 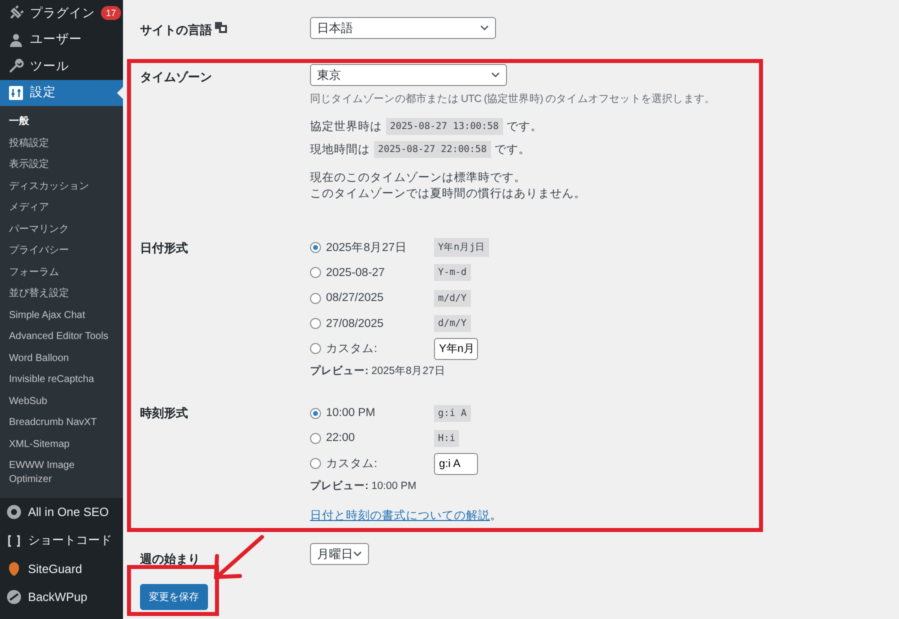 What do you see at coordinates (176, 30) in the screenshot?
I see `field-label: サイトの言語` at bounding box center [176, 30].